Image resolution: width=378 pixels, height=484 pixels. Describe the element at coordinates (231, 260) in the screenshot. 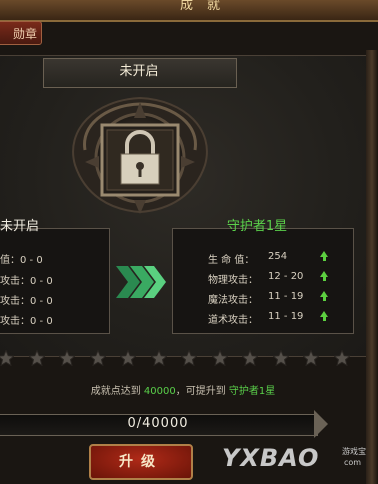

I see `next-stat-hp-label: 生 命 值：` at that location.